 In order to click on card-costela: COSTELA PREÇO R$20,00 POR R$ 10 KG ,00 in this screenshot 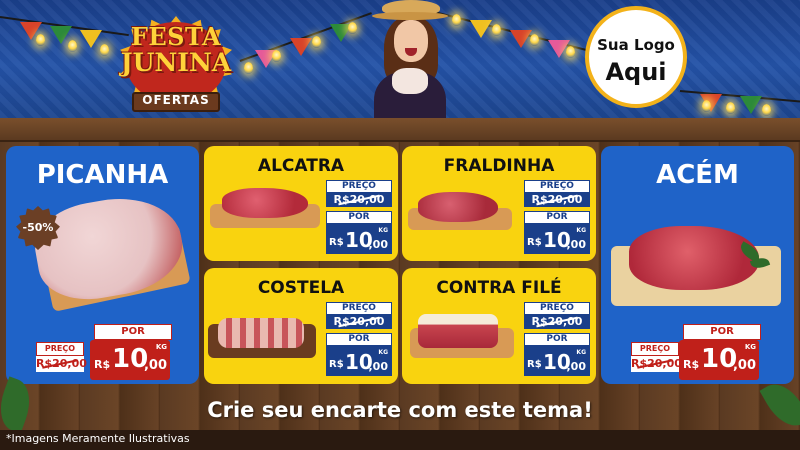, I will do `click(301, 326)`.